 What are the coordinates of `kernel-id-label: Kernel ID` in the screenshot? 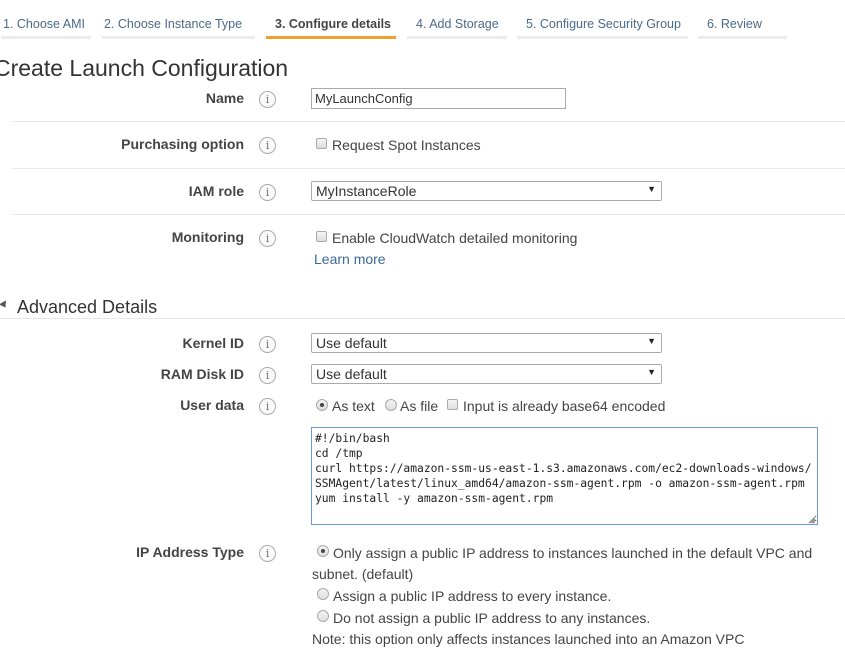 It's located at (213, 343).